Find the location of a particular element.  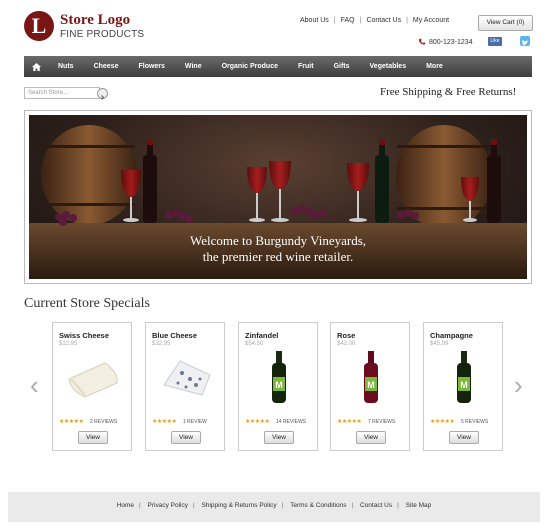

product-name: Rose is located at coordinates (346, 335).